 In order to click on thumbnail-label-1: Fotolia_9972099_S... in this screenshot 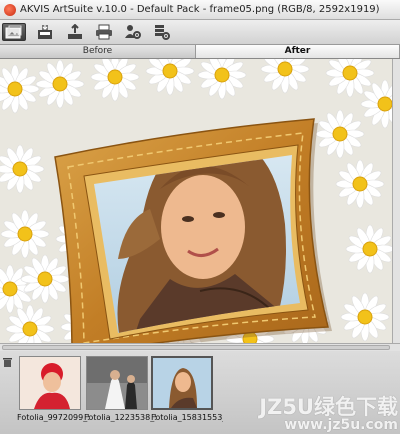, I will do `click(53, 417)`.